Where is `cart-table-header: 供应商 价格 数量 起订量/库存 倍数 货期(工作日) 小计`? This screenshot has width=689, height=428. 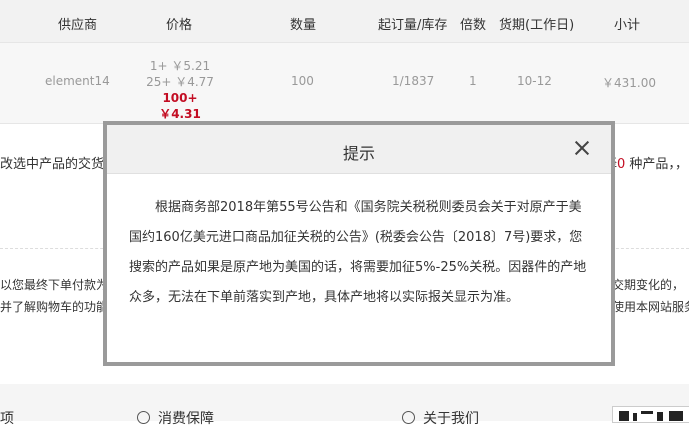 cart-table-header: 供应商 价格 数量 起订量/库存 倍数 货期(工作日) 小计 is located at coordinates (344, 21).